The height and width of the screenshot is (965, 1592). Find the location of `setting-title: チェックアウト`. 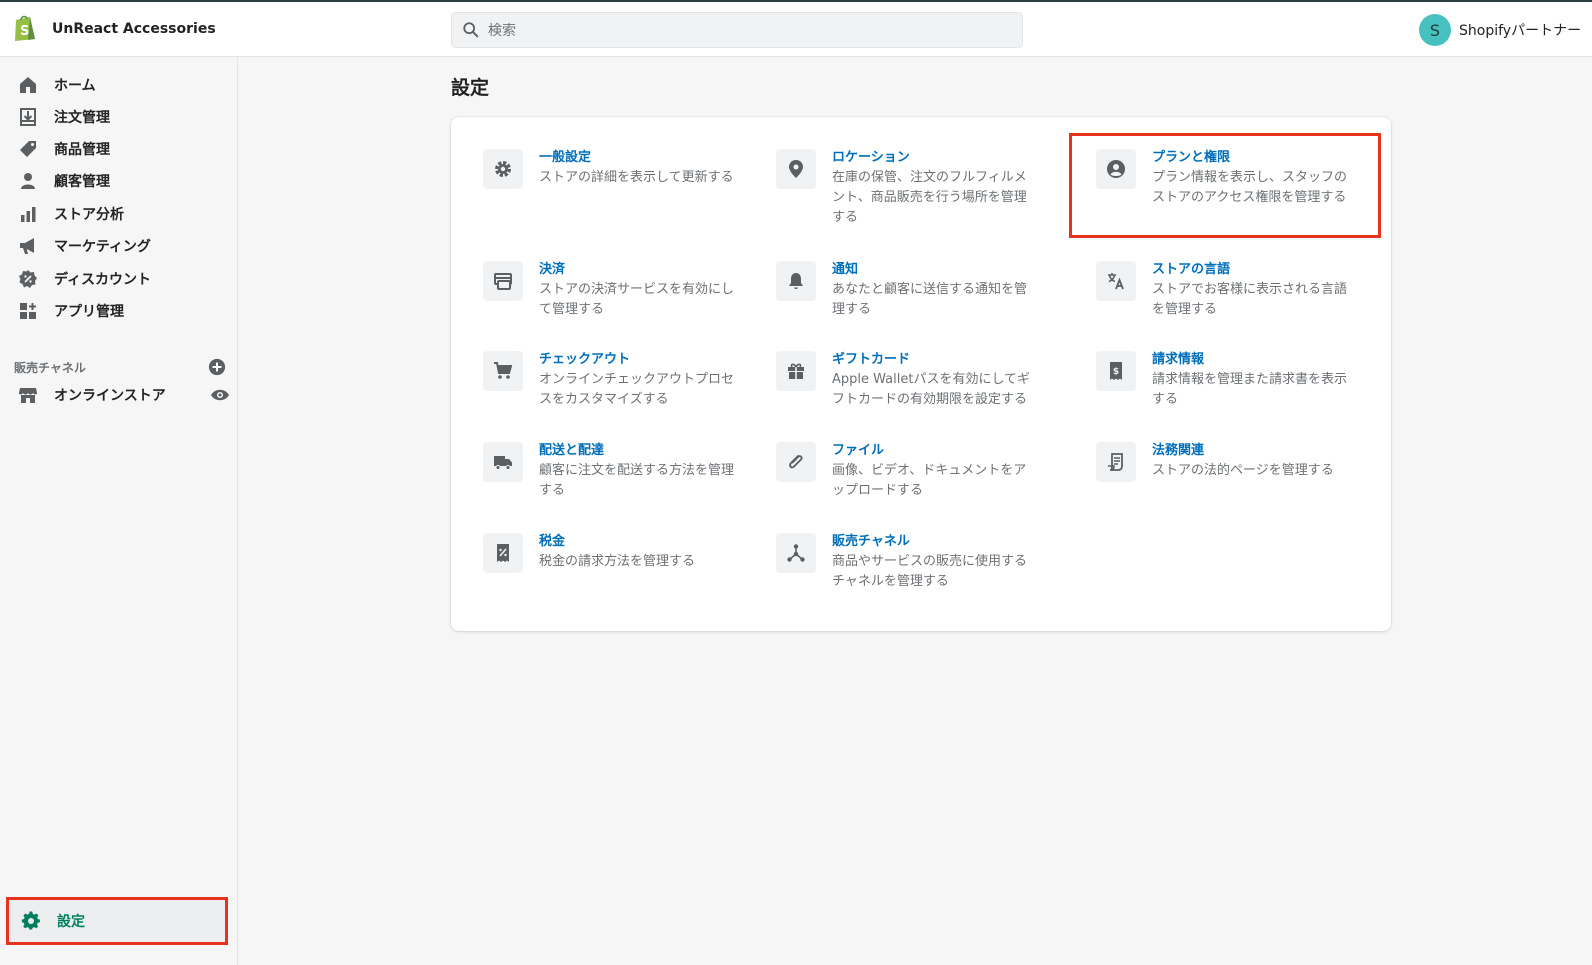

setting-title: チェックアウト is located at coordinates (639, 360).